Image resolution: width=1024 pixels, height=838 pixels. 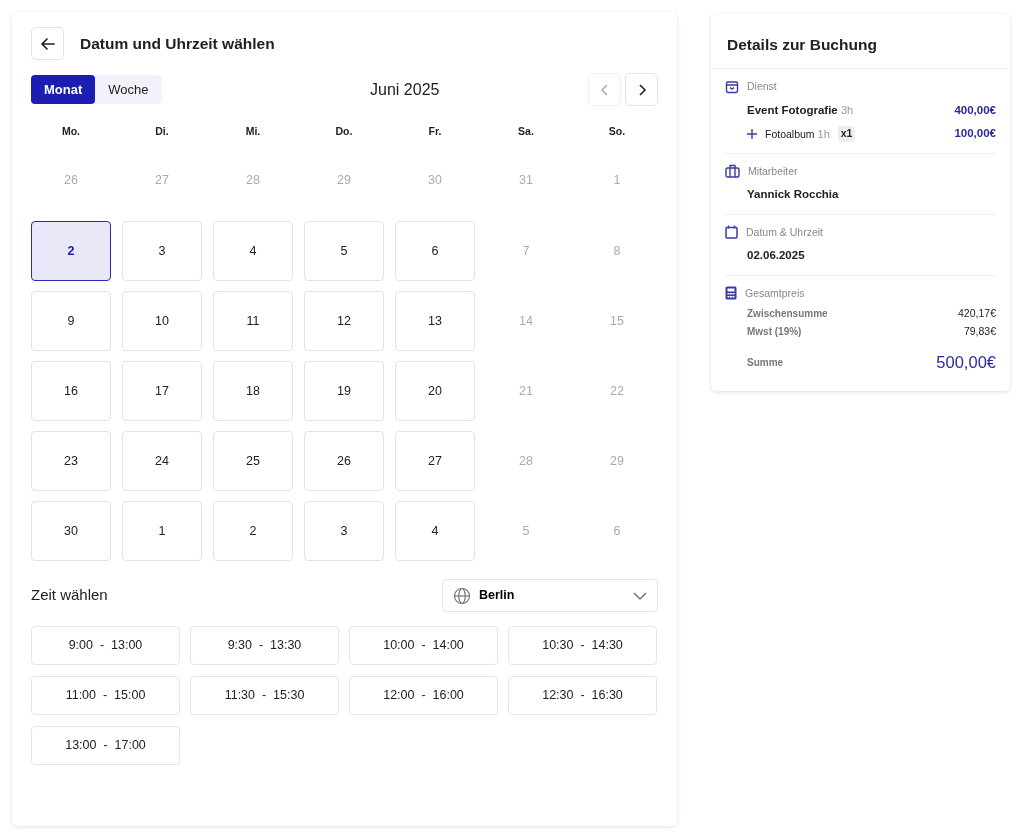 I want to click on calendar-day: 24, so click(x=162, y=461).